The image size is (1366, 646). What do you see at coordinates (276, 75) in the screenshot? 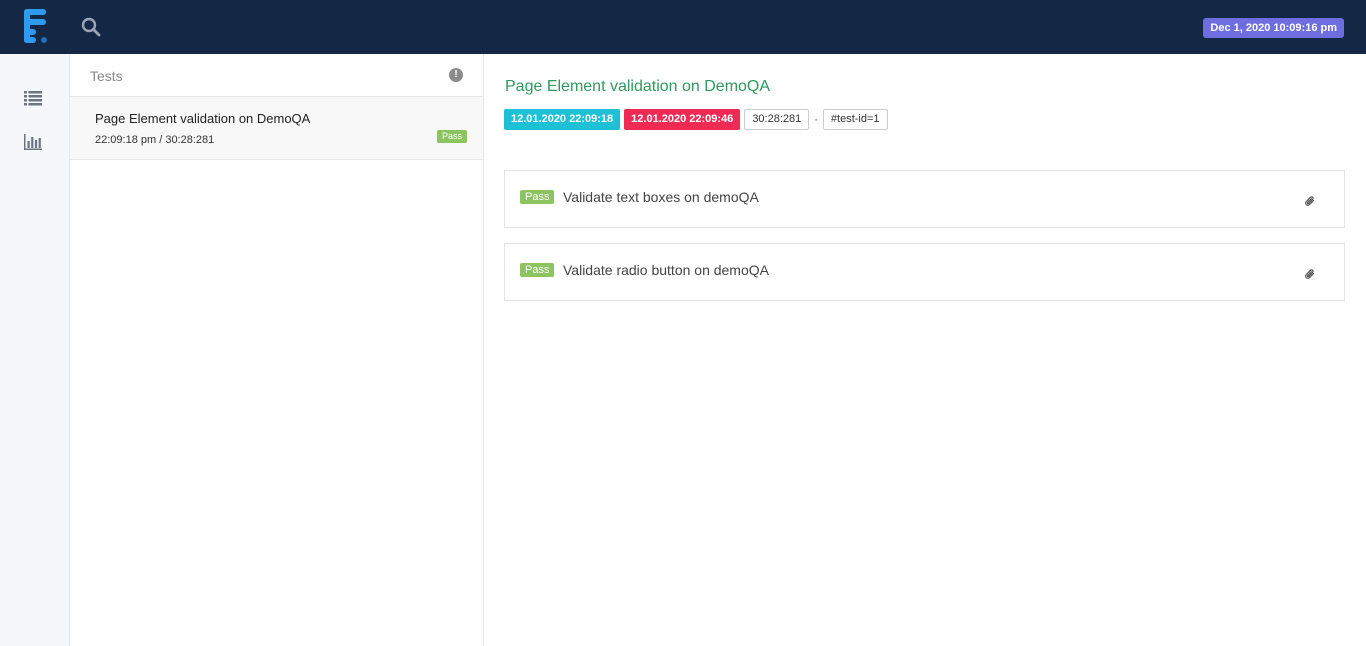
I see `tests-panel-header: Tests !` at bounding box center [276, 75].